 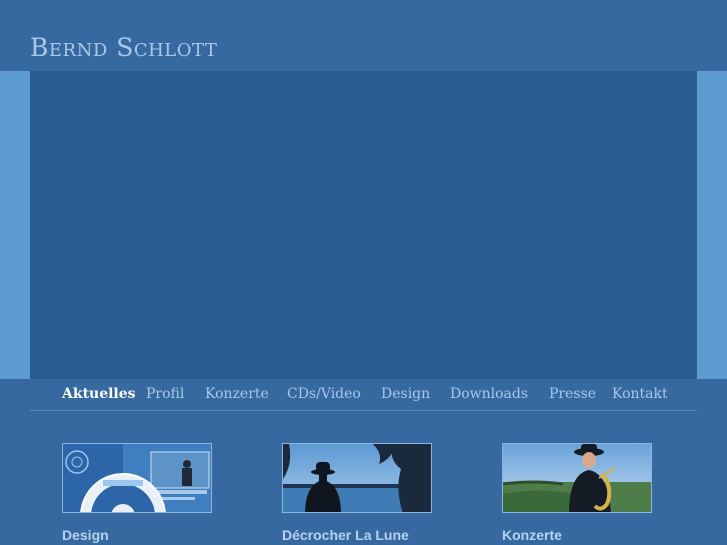 What do you see at coordinates (165, 394) in the screenshot?
I see `nav-item-profil: Profil` at bounding box center [165, 394].